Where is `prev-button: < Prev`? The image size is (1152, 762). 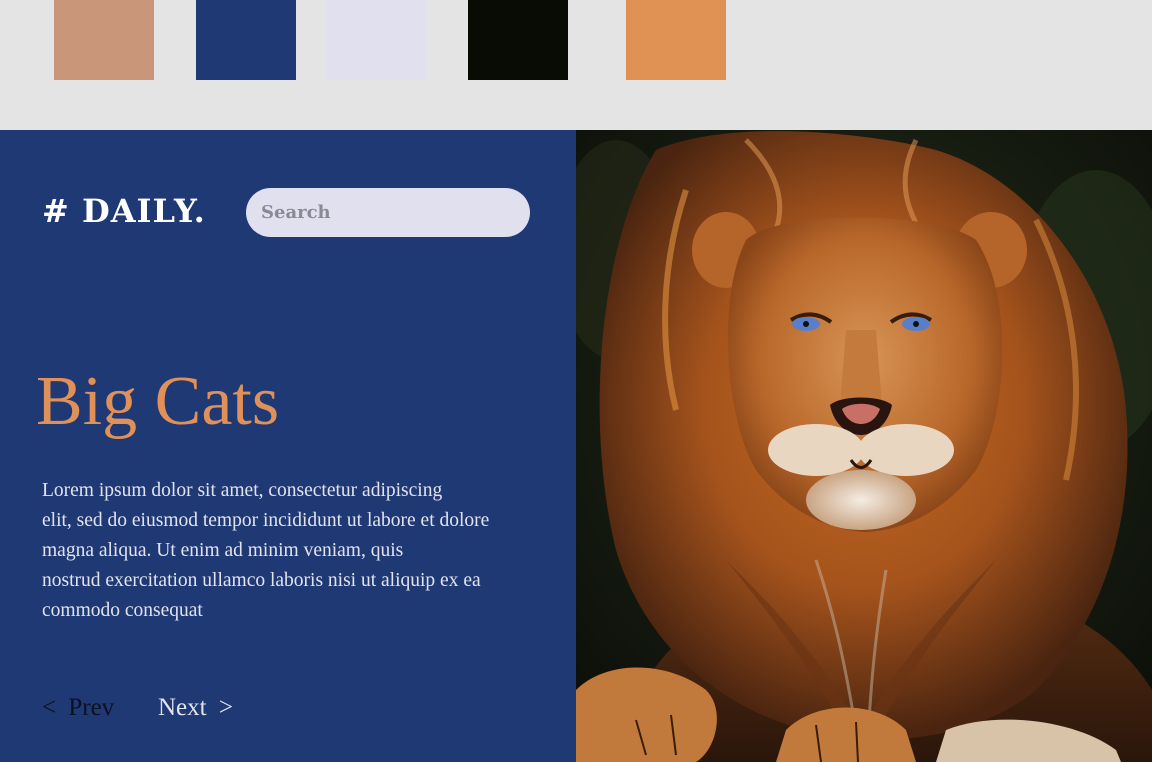 prev-button: < Prev is located at coordinates (78, 708).